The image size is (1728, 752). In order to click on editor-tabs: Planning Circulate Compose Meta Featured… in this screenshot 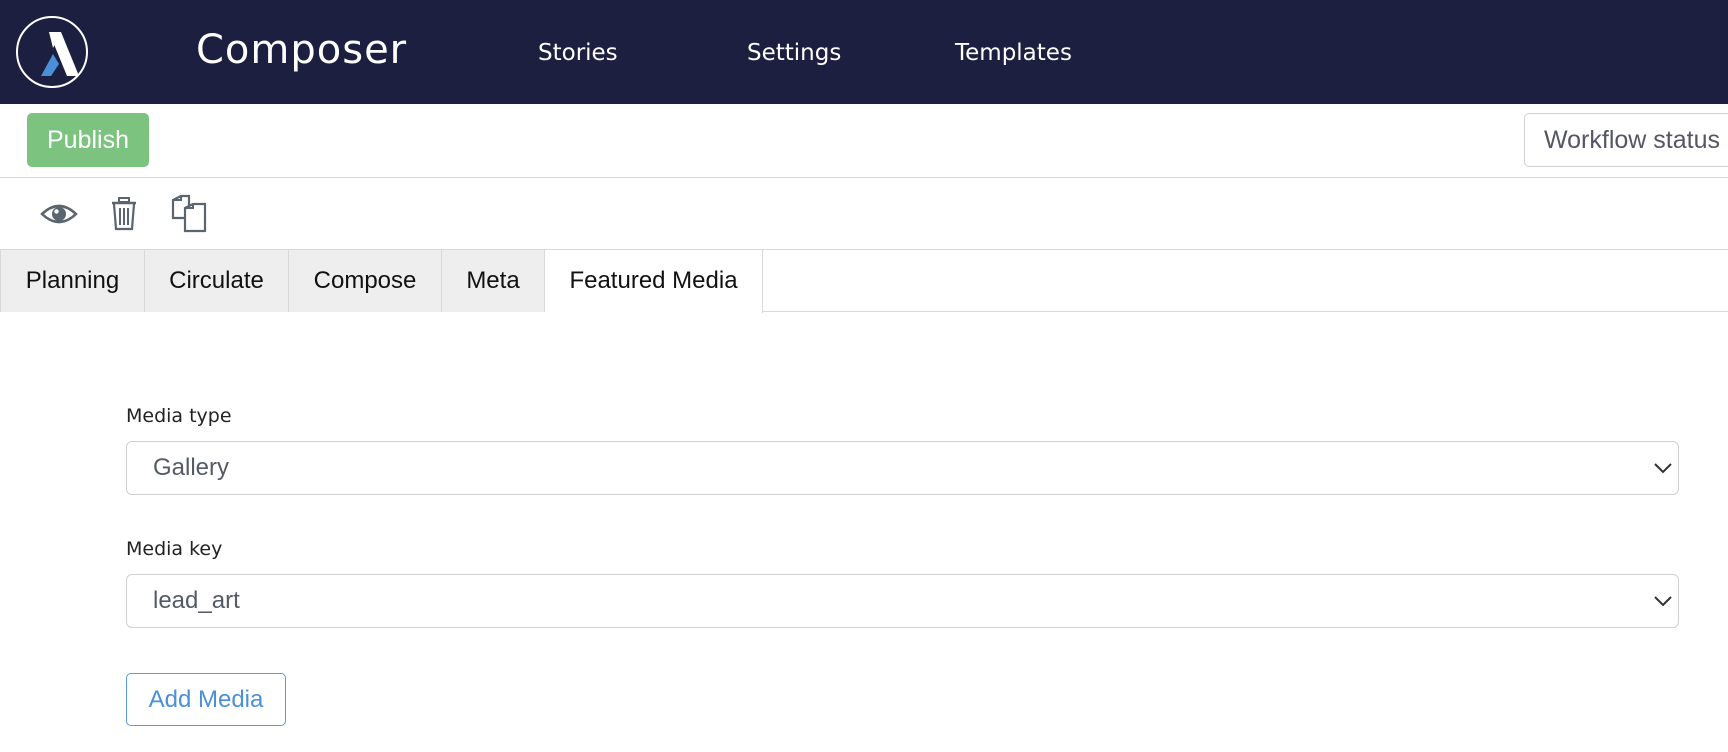, I will do `click(864, 281)`.